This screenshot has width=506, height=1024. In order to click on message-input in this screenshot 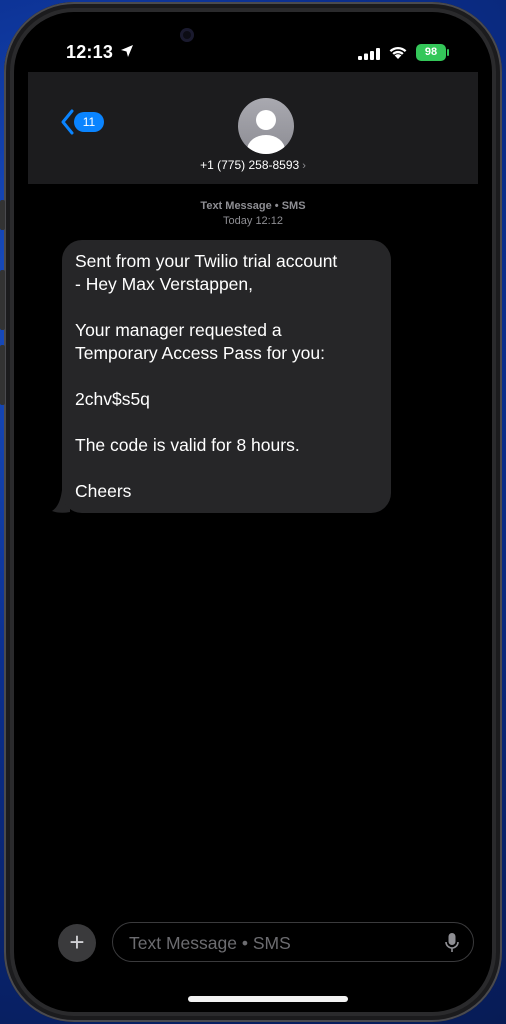, I will do `click(279, 943)`.